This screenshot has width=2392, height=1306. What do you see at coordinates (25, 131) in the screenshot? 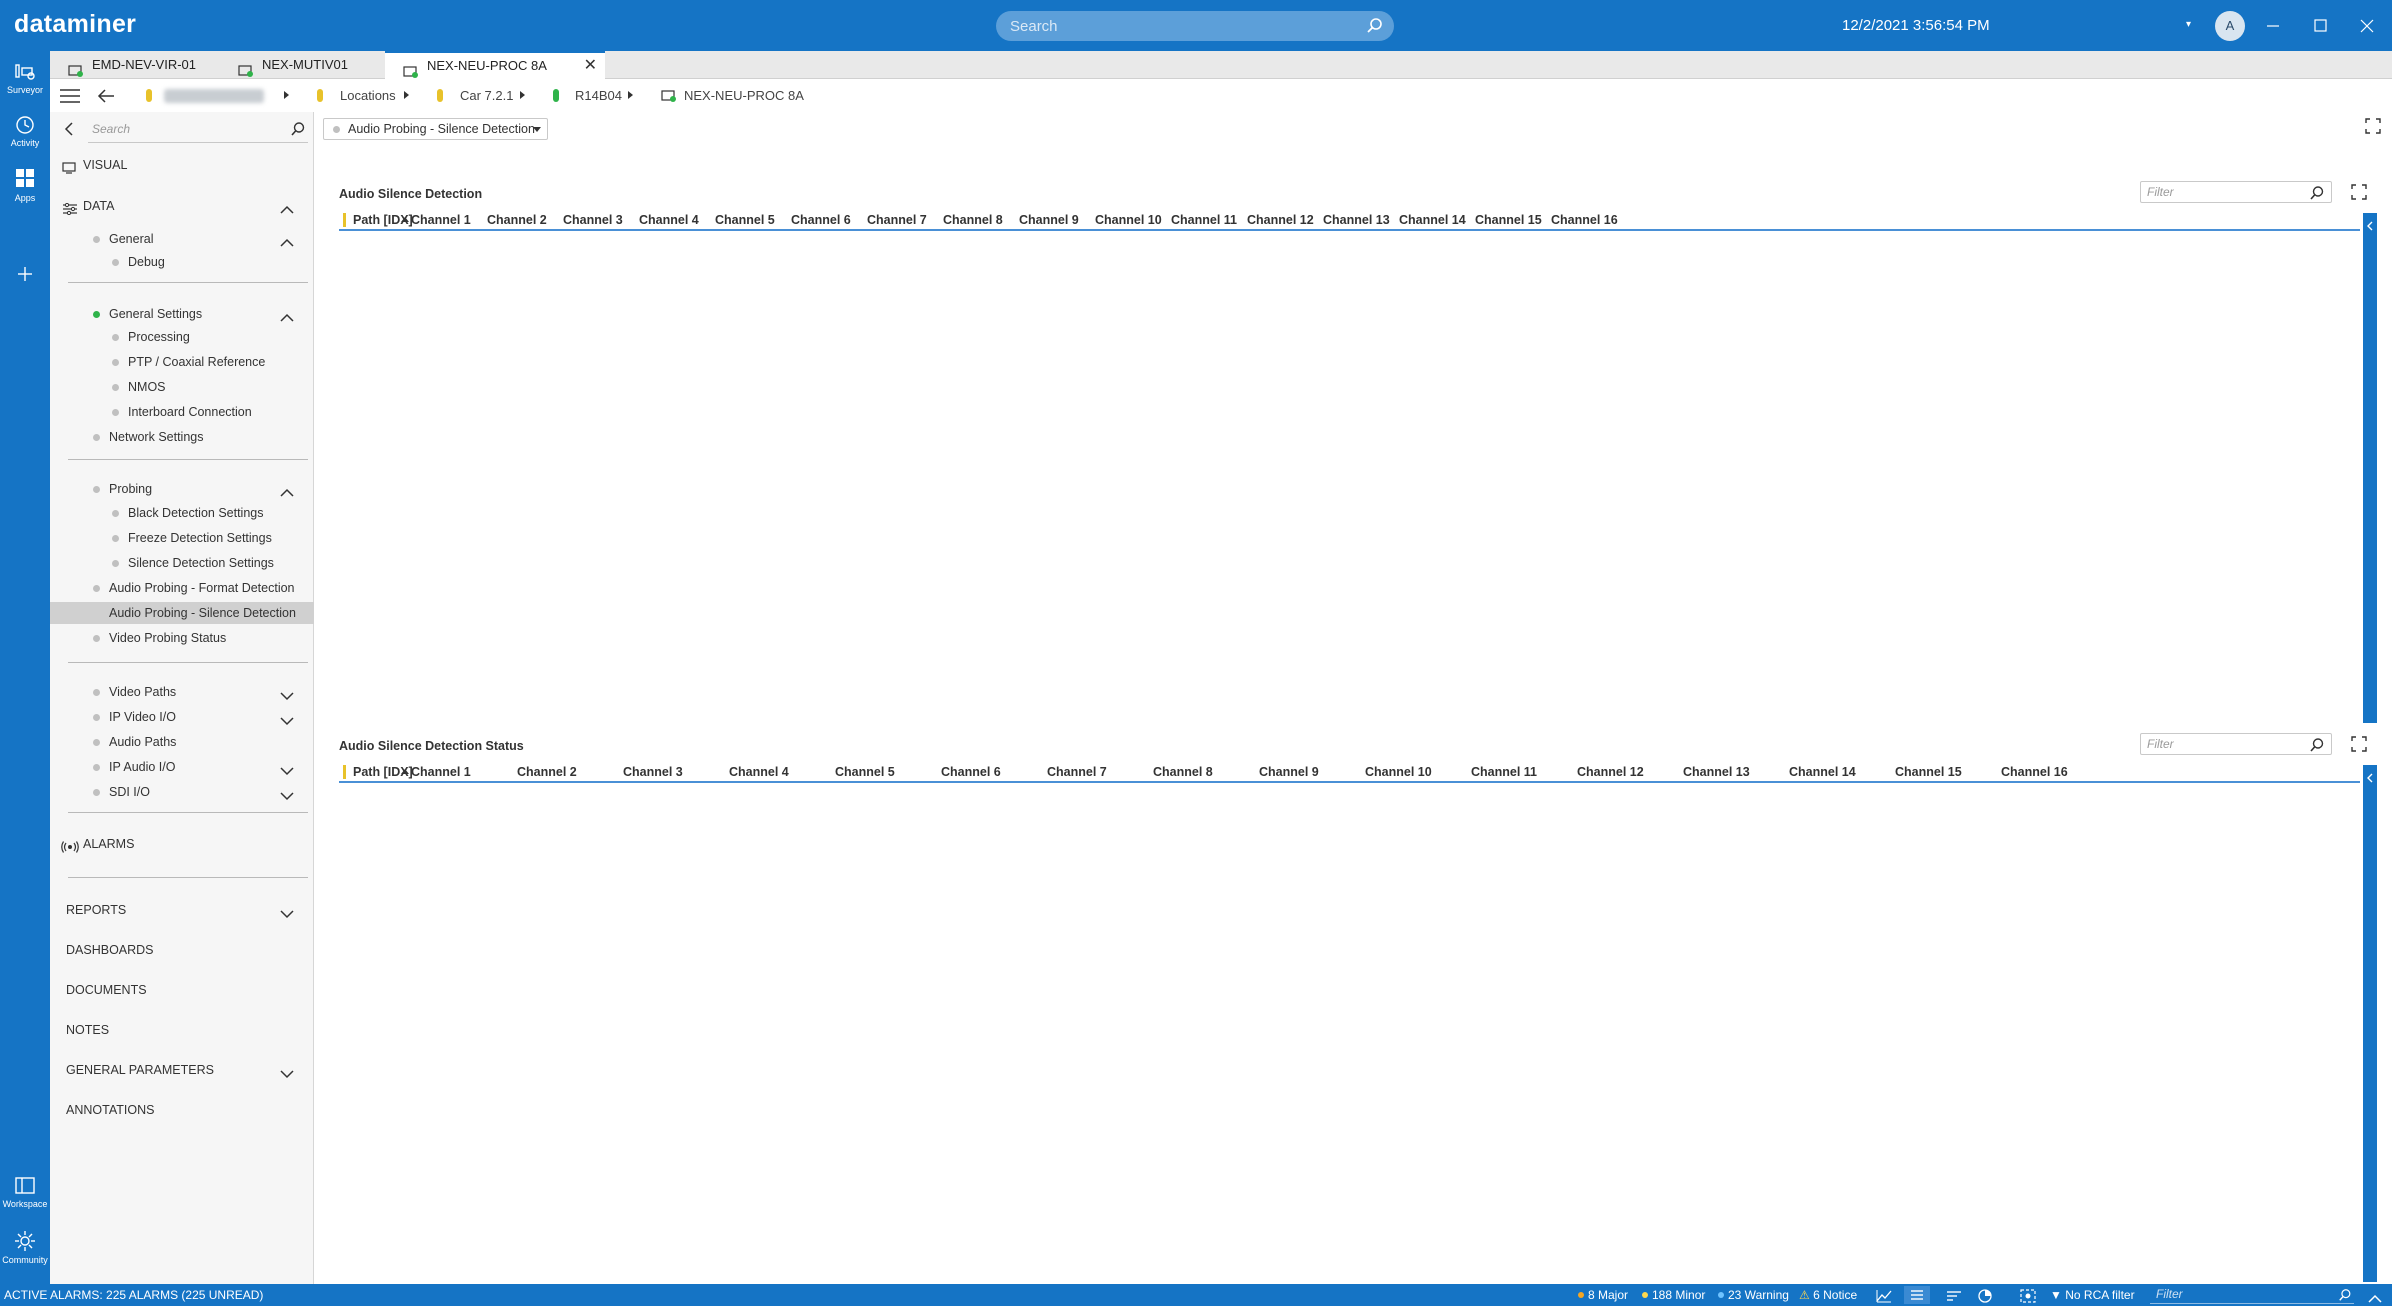
I see `rail-activity: Activity` at bounding box center [25, 131].